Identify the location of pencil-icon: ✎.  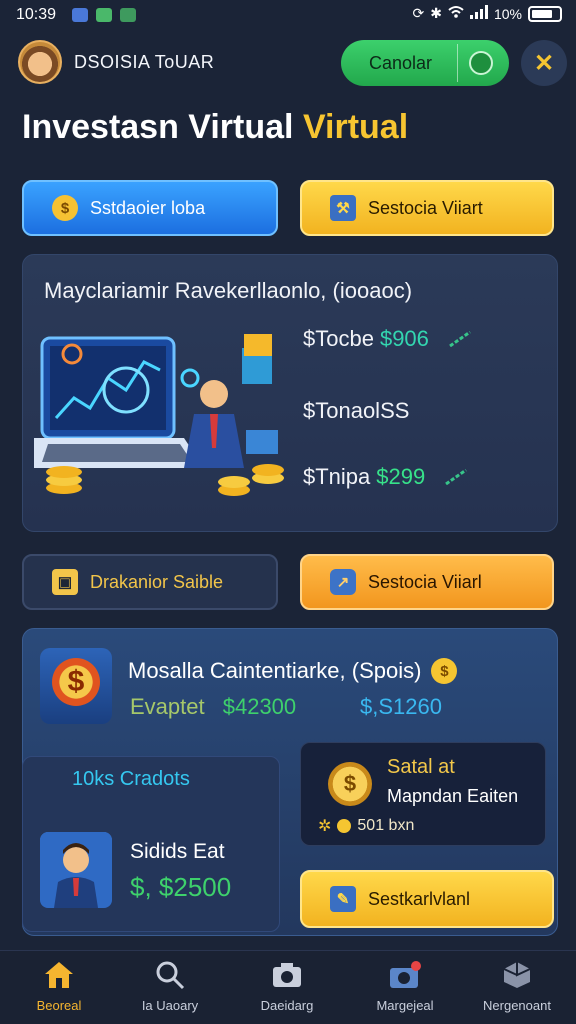
(343, 899).